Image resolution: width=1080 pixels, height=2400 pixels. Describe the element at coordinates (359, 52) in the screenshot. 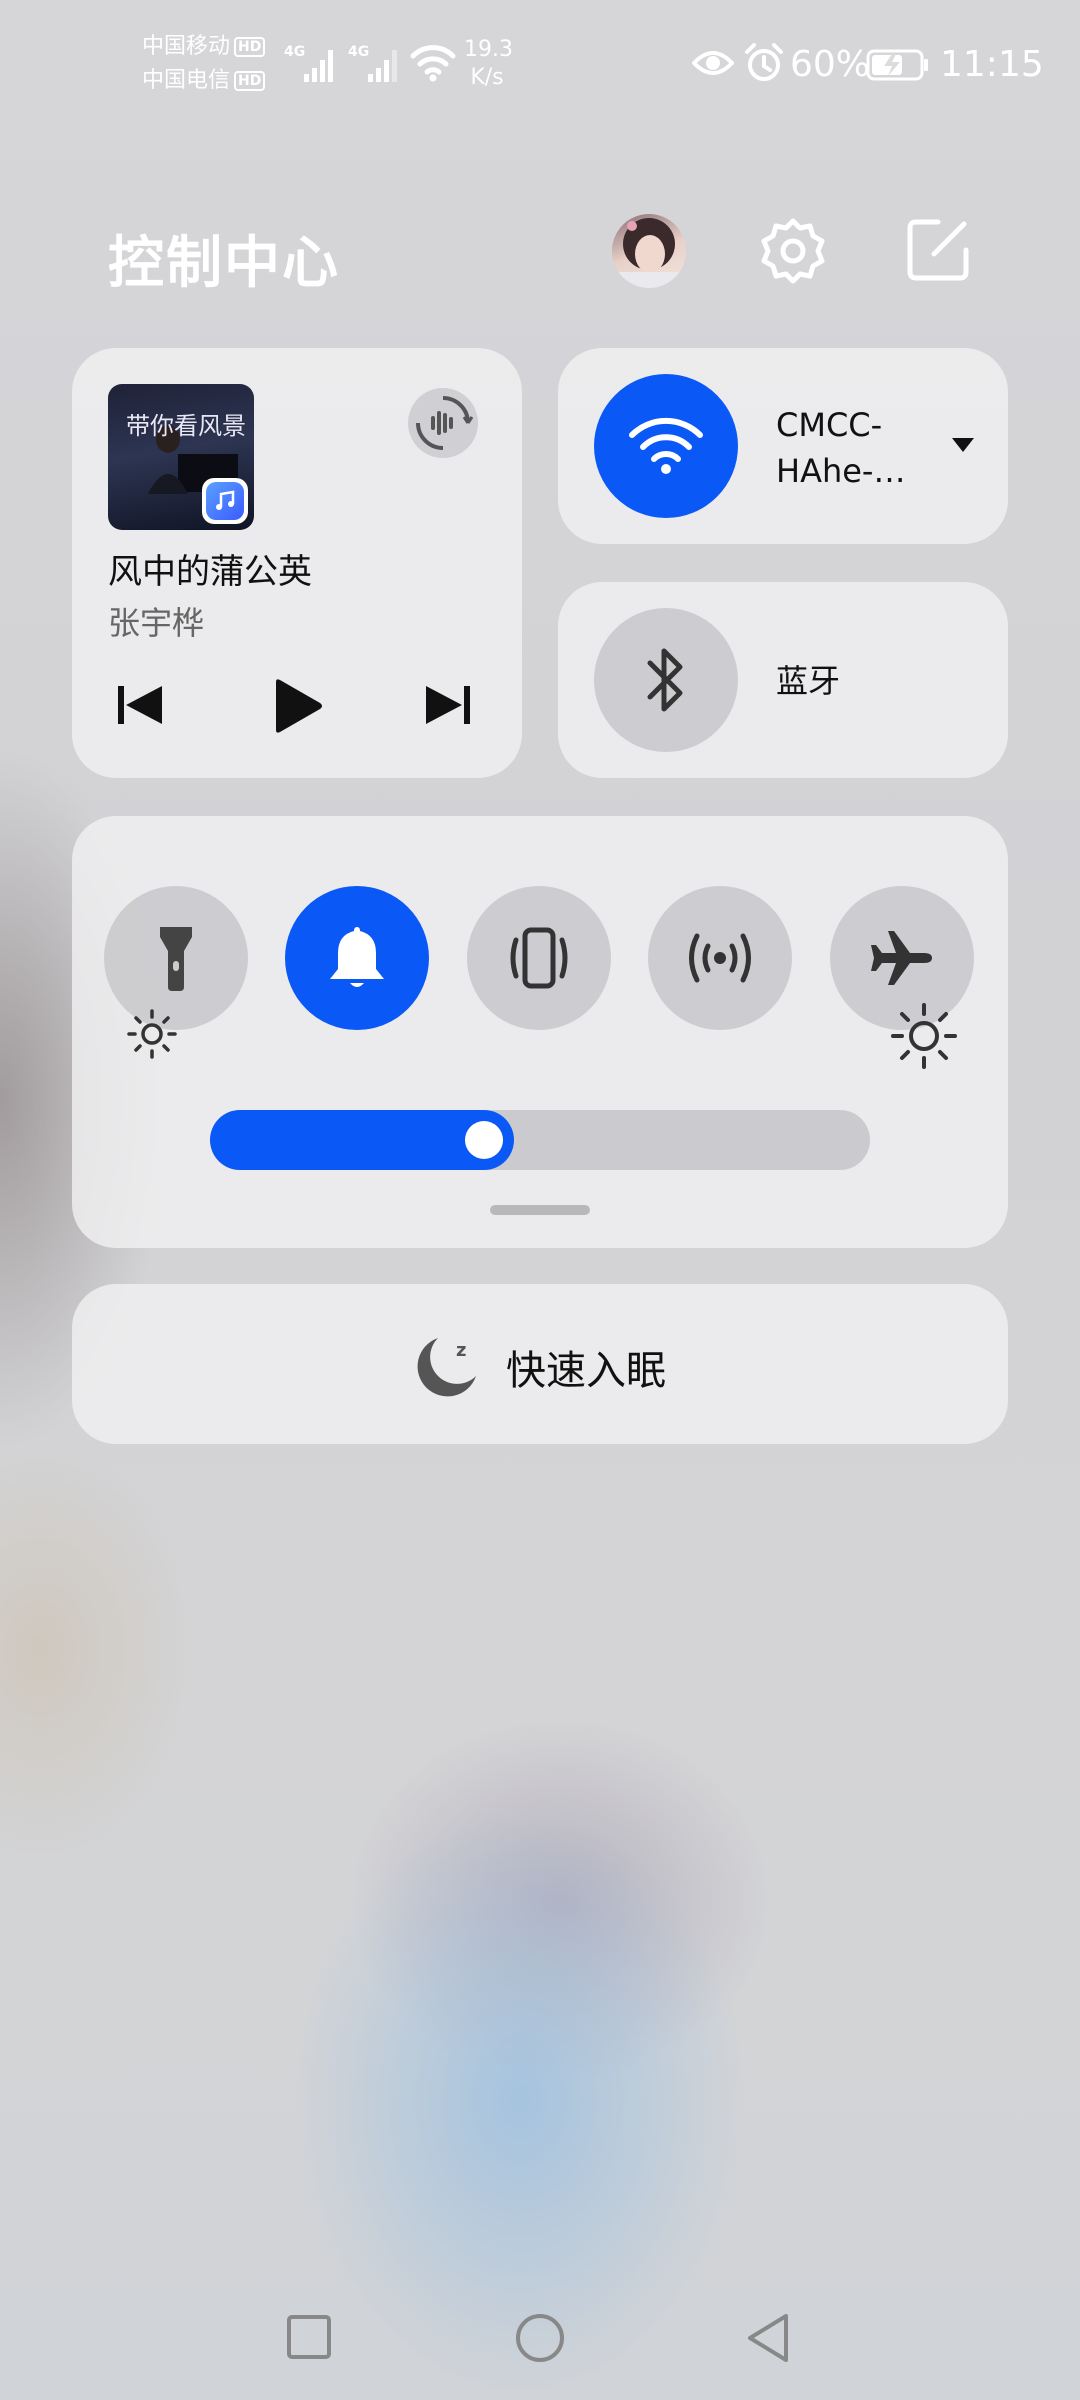

I see `signal-2-type: 4G` at that location.